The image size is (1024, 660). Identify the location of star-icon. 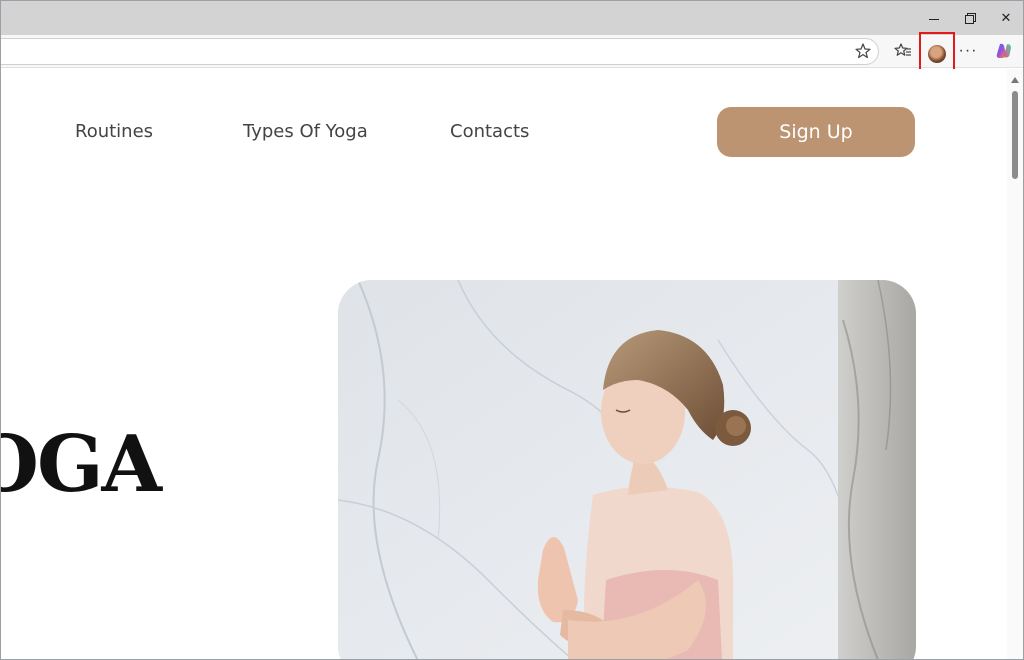
(863, 51).